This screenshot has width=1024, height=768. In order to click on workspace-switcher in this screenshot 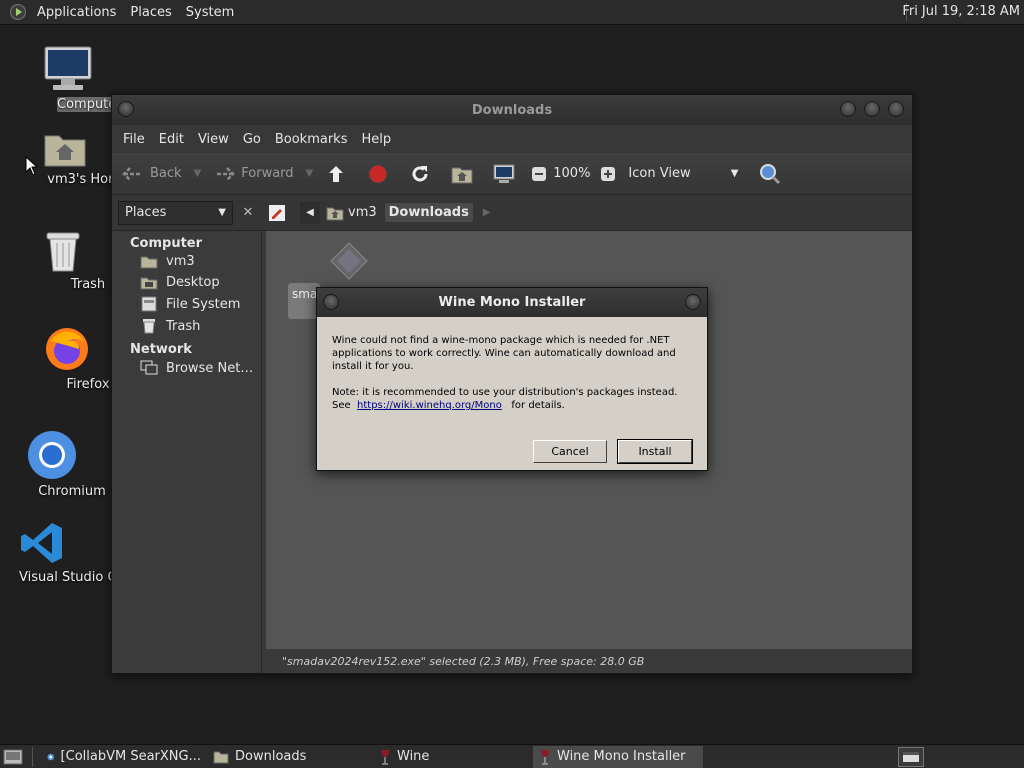, I will do `click(911, 756)`.